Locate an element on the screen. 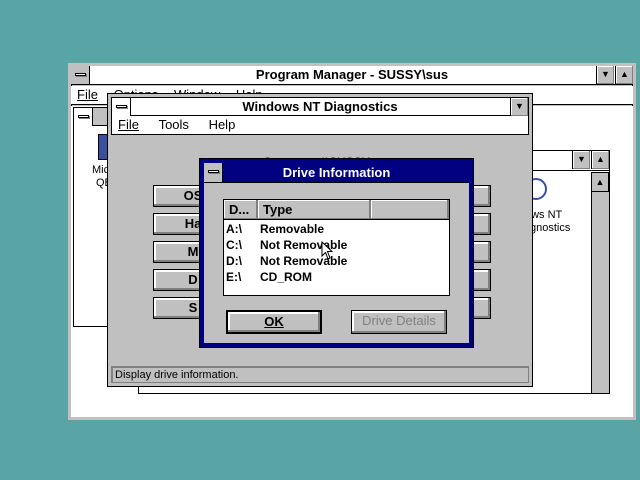  minimize-button: ▼ is located at coordinates (605, 75).